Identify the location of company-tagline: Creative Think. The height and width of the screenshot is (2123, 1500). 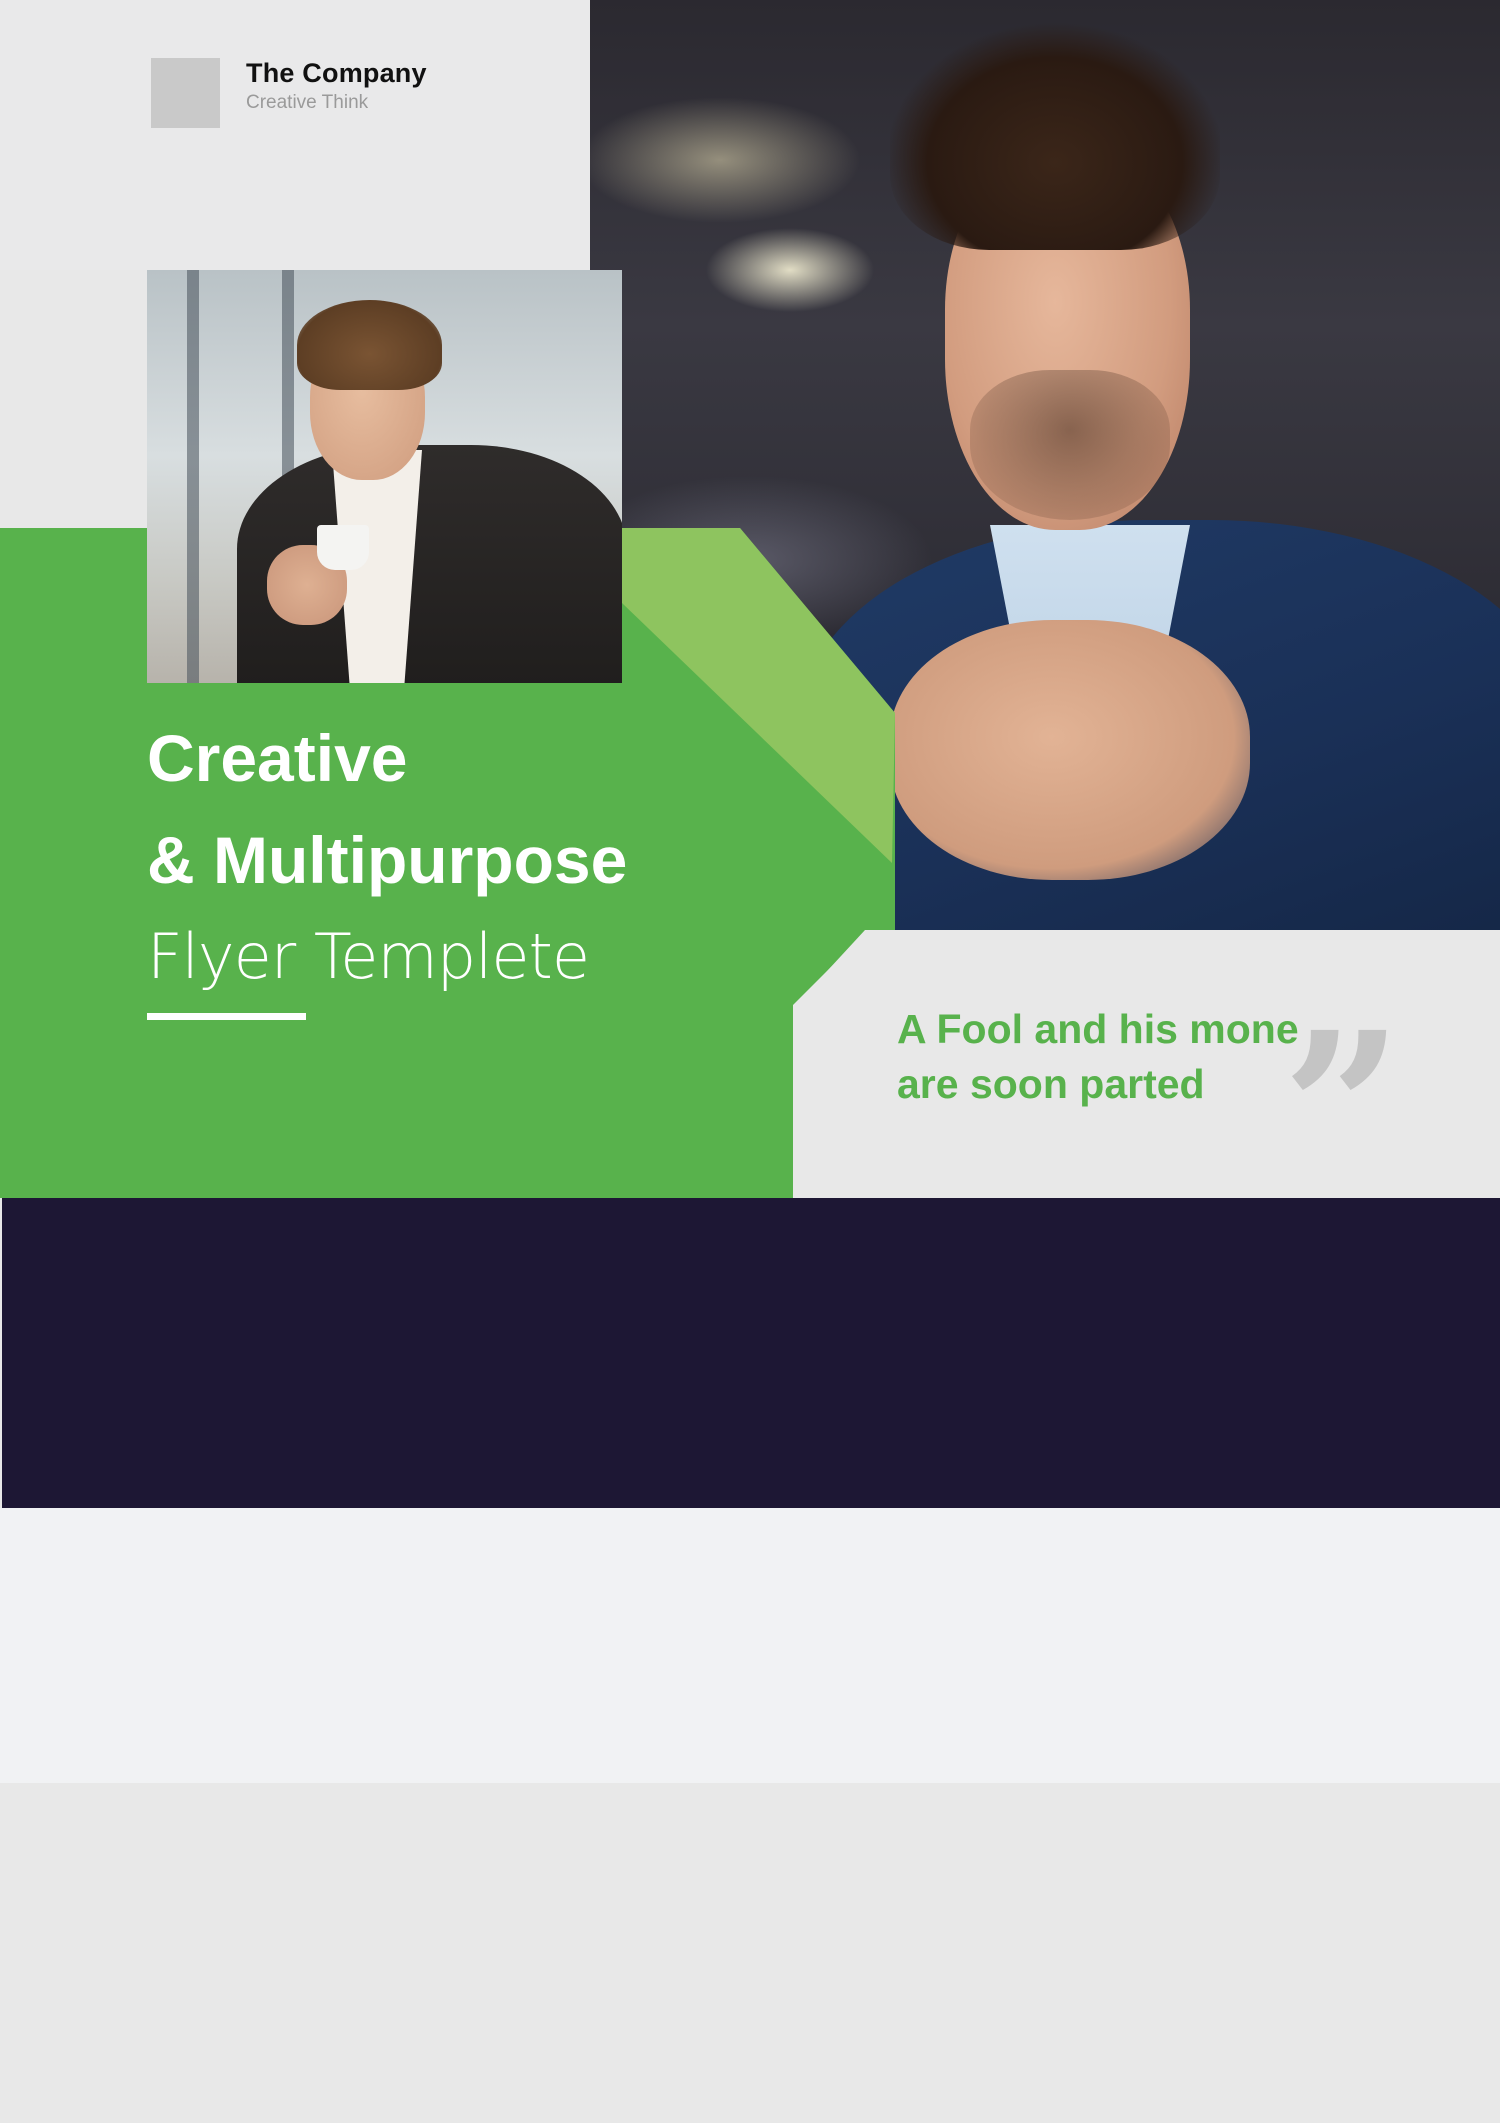
(307, 102).